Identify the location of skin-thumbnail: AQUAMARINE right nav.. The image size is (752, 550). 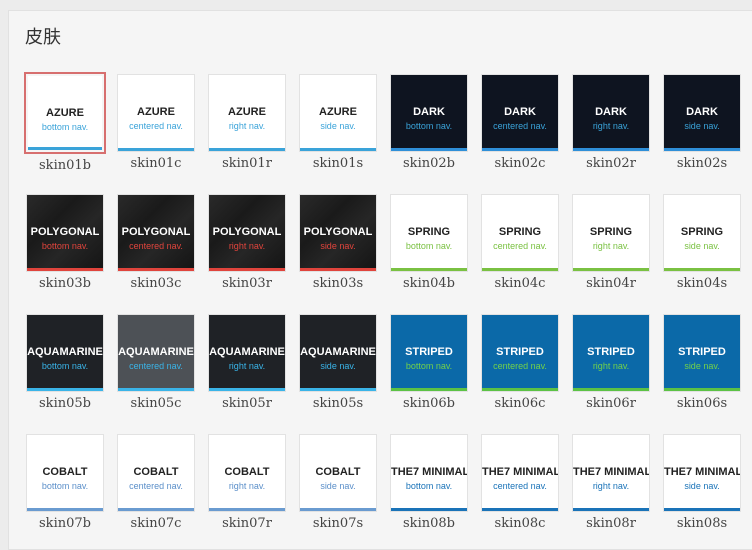
(247, 353).